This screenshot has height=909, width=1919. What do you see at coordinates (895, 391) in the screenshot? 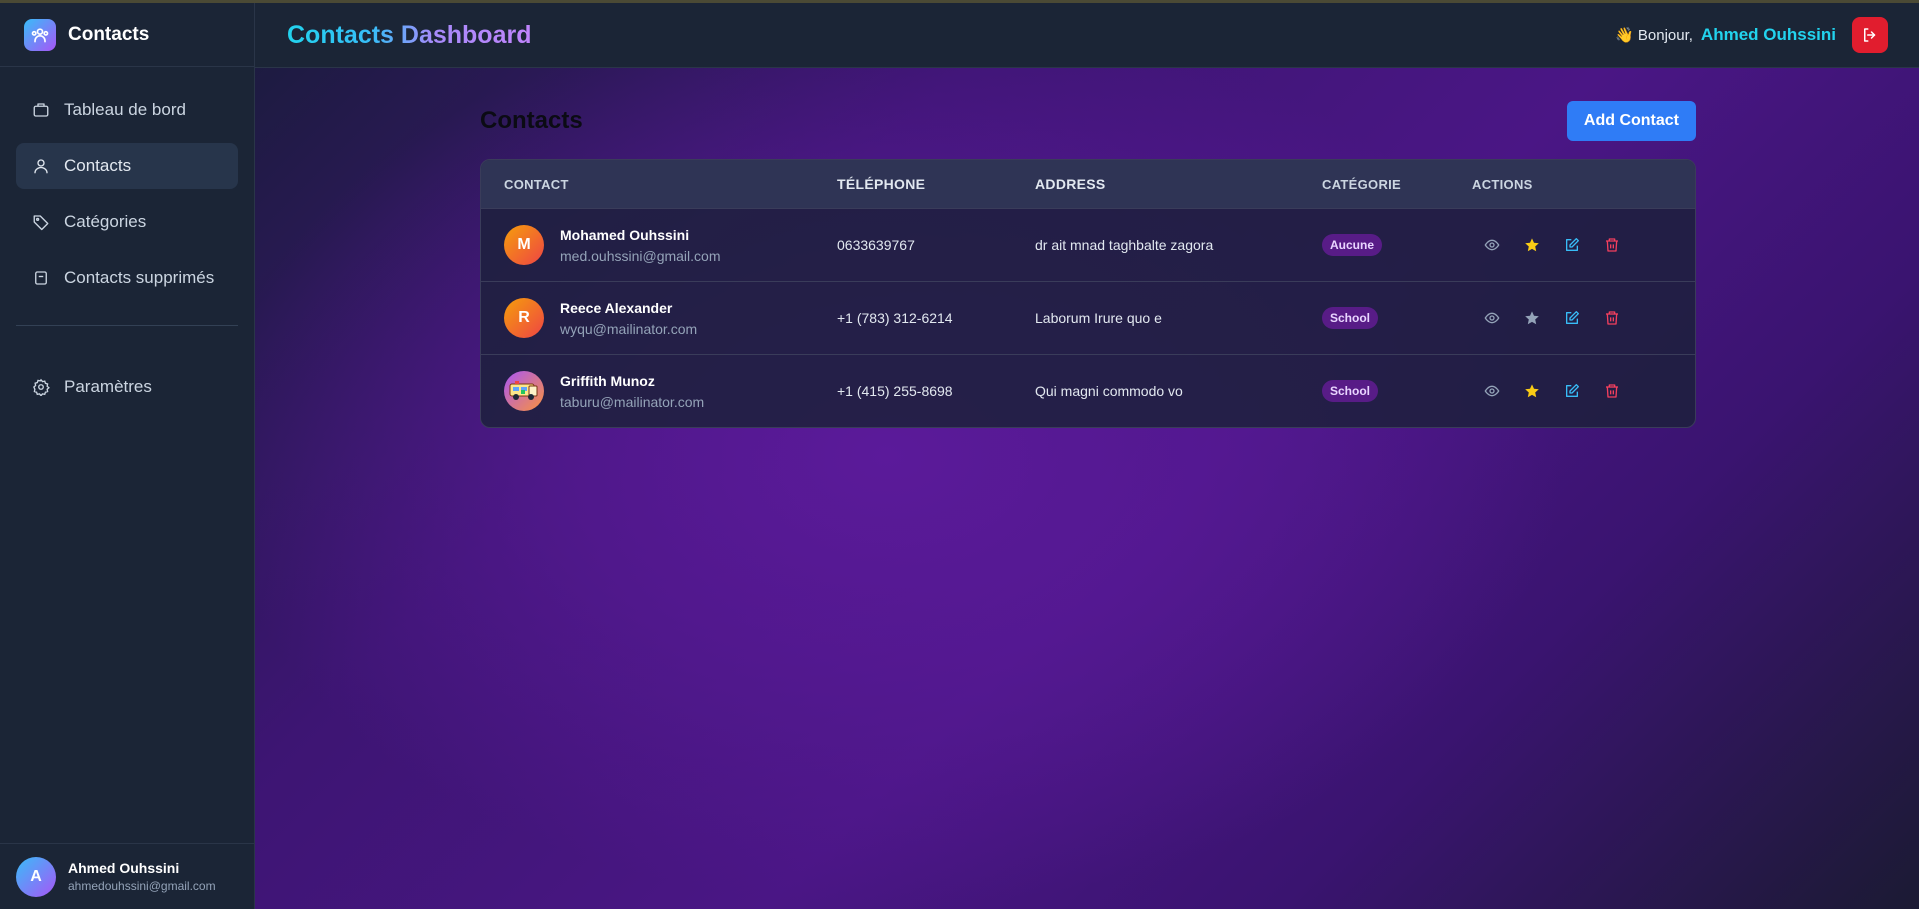
I see `contact-phone: +1 (415) 255-8698` at bounding box center [895, 391].